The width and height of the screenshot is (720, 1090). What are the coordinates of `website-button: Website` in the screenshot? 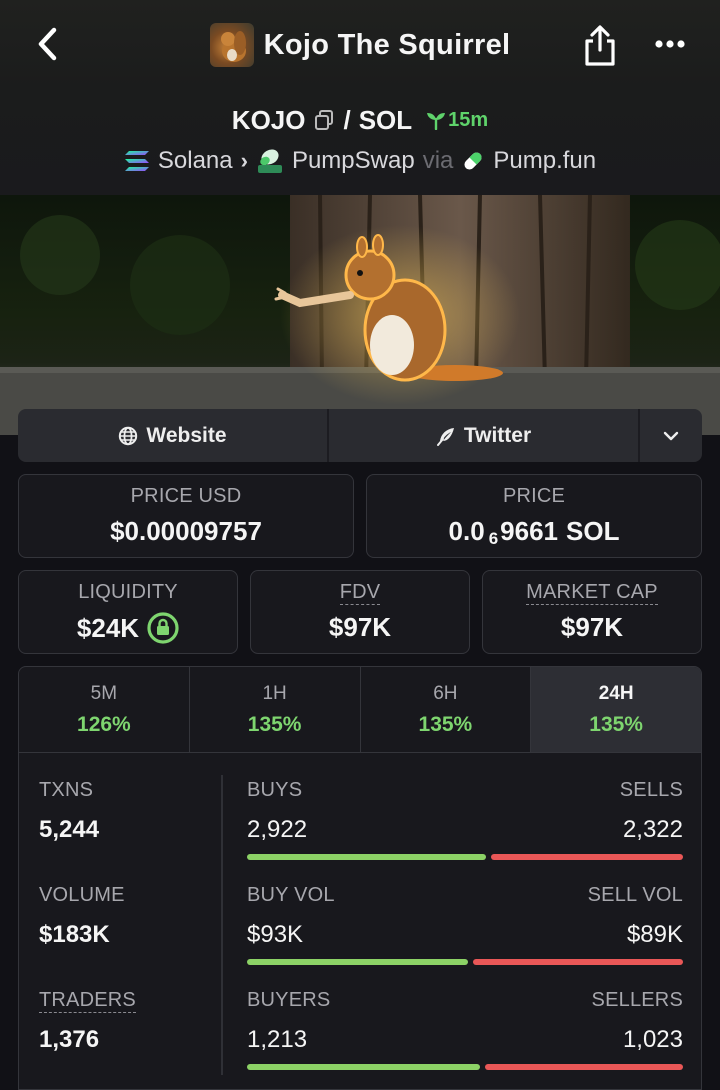 It's located at (173, 435).